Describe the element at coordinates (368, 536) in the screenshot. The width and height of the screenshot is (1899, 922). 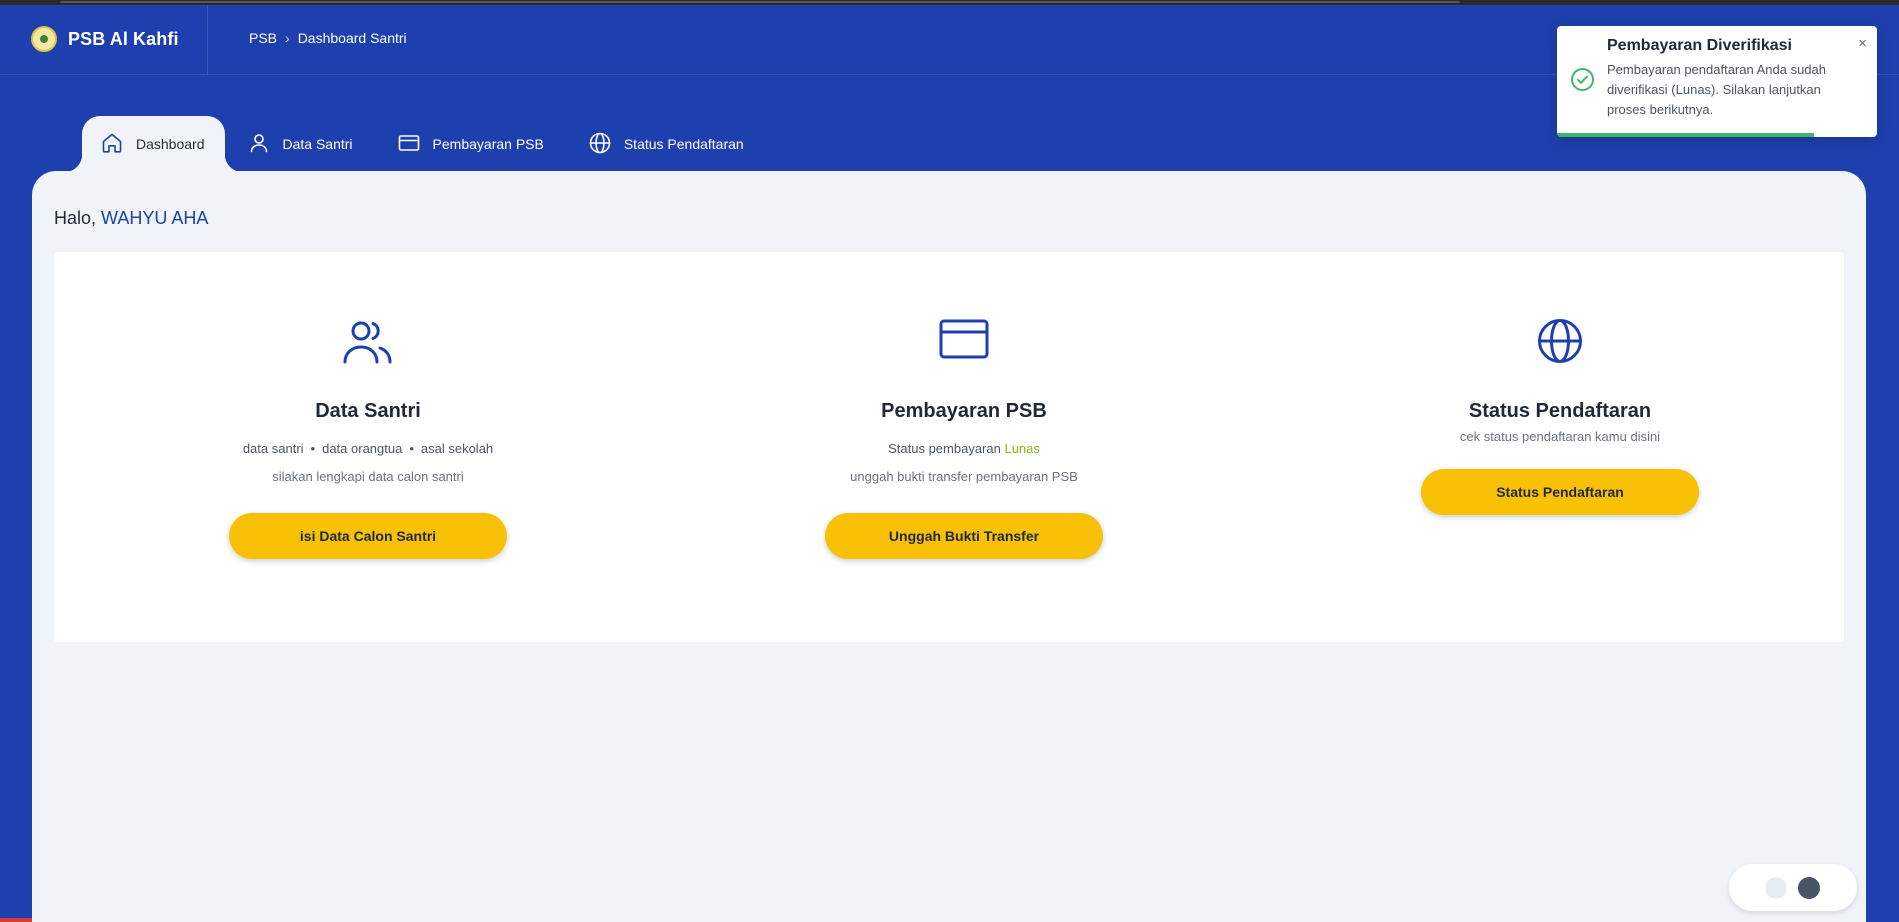
I see `isi-data-calon-santri-button: isi Data Calon Santri` at that location.